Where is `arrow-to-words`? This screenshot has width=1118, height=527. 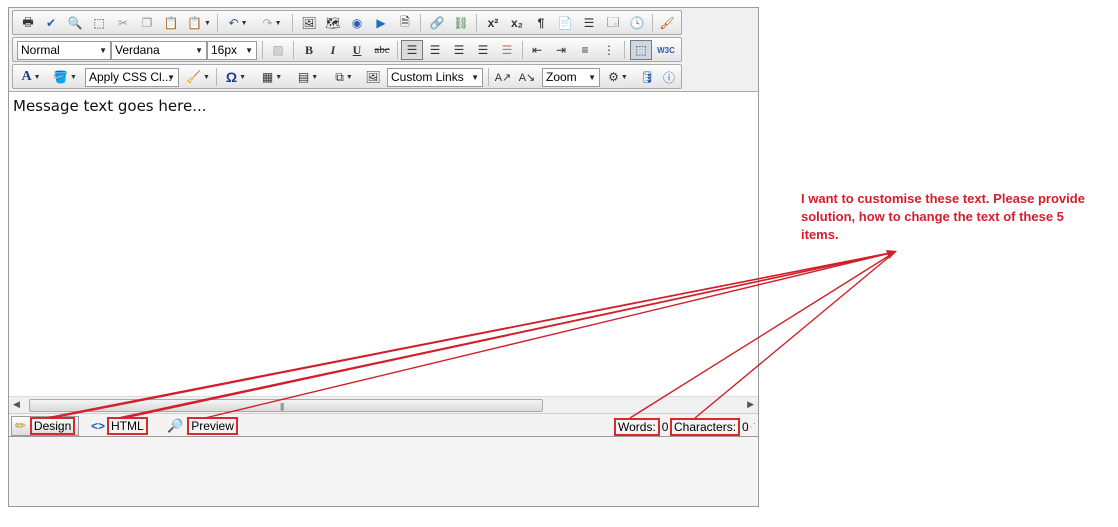 arrow-to-words is located at coordinates (762, 335).